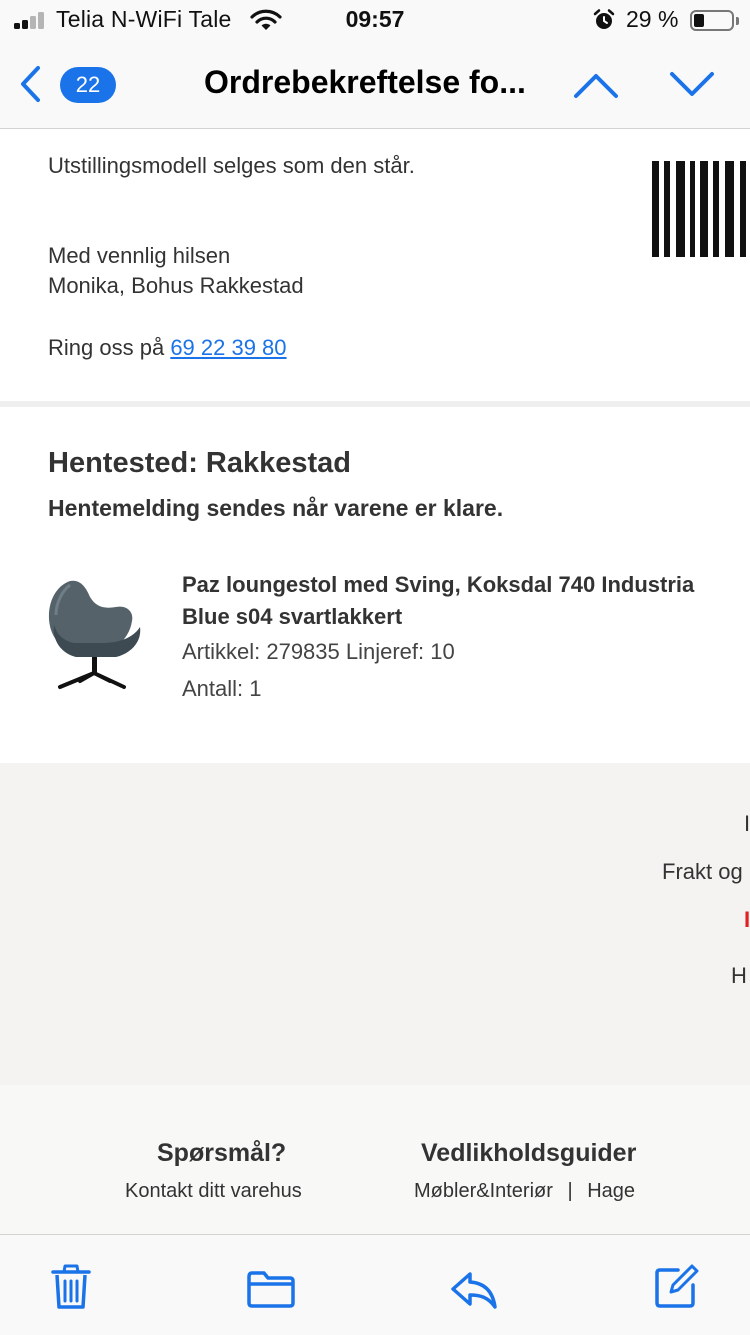 This screenshot has height=1335, width=750. What do you see at coordinates (604, 19) in the screenshot?
I see `alarm-icon` at bounding box center [604, 19].